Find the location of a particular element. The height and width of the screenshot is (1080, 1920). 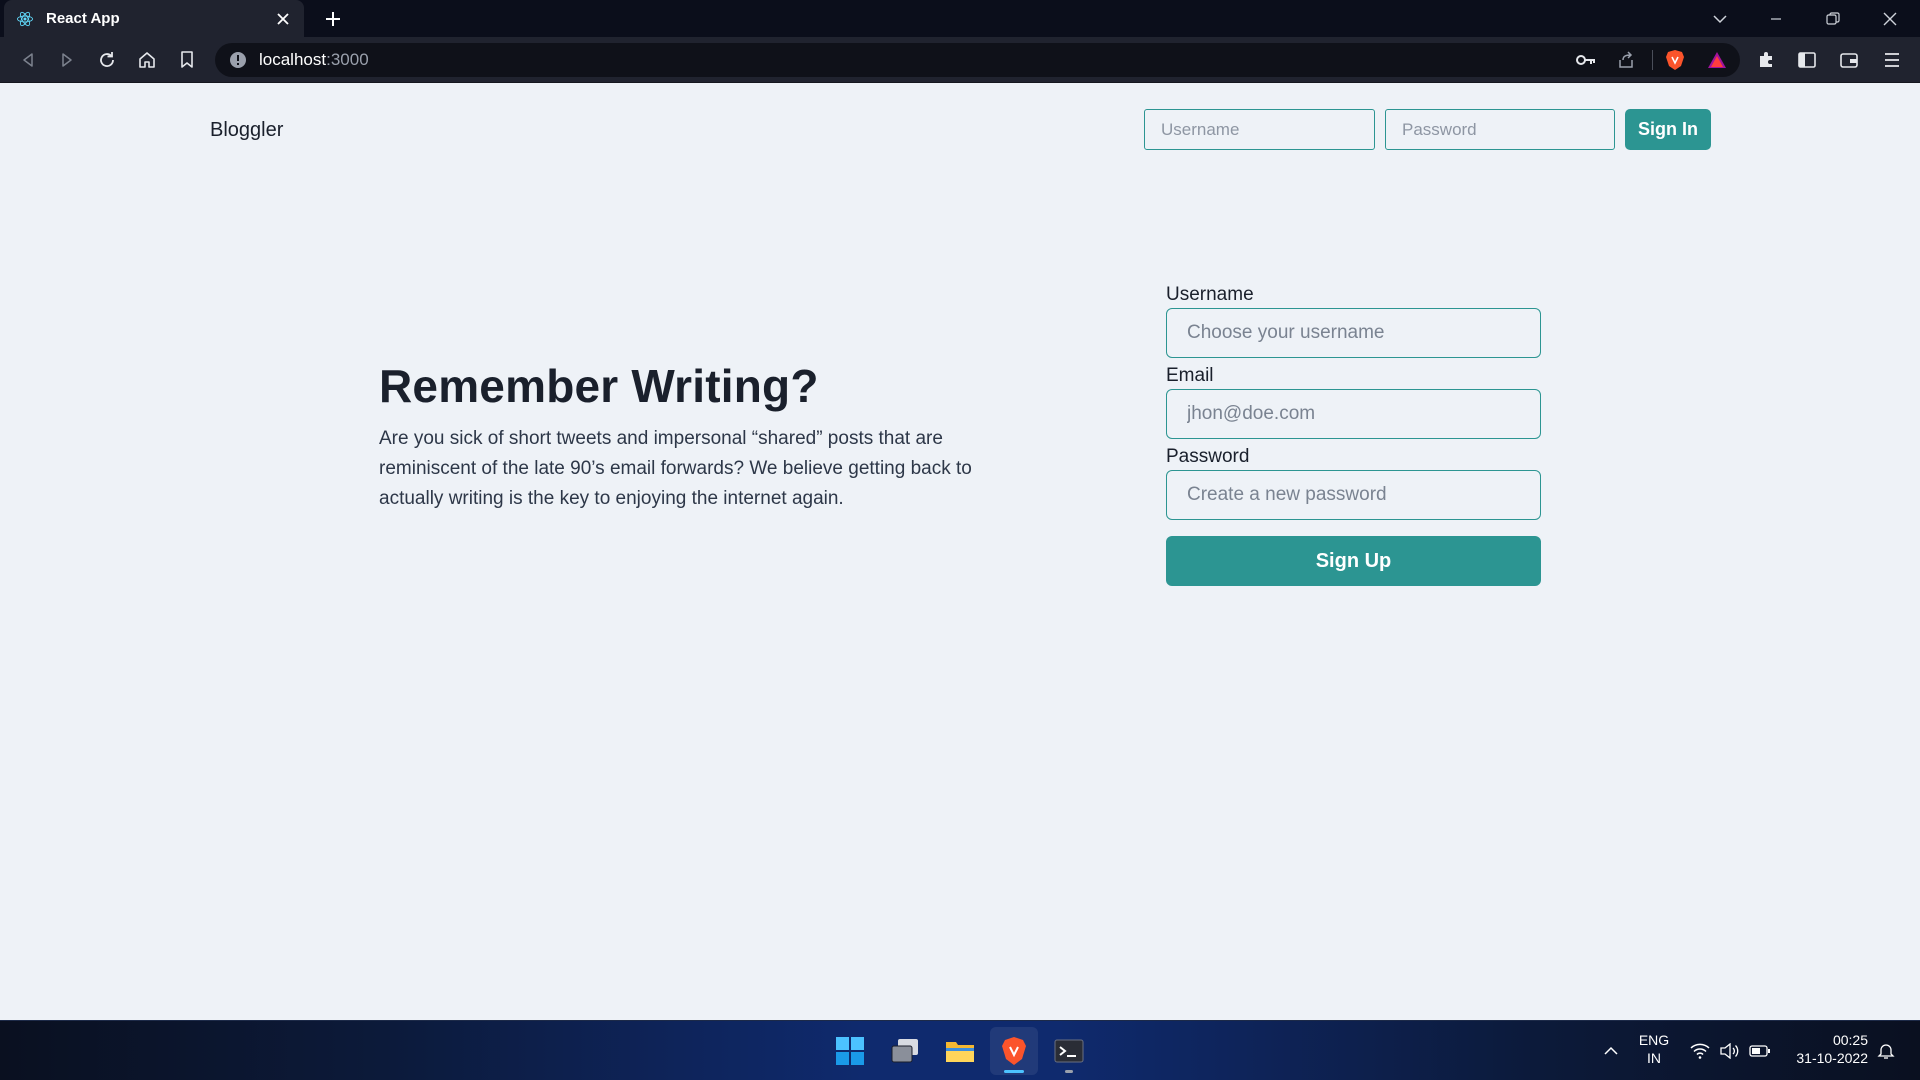

browser-toolbar: localhost:3000 is located at coordinates (960, 60).